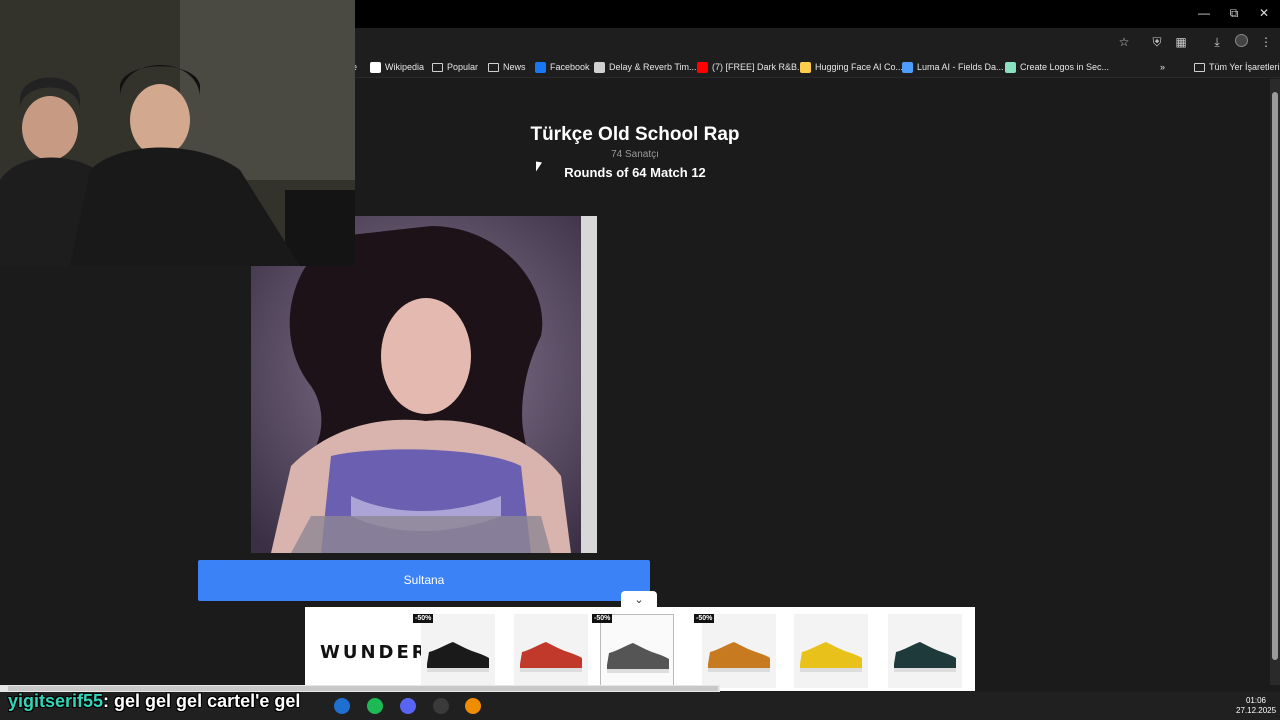 The height and width of the screenshot is (720, 1280). What do you see at coordinates (1217, 42) in the screenshot?
I see `download-icon: ⤓` at bounding box center [1217, 42].